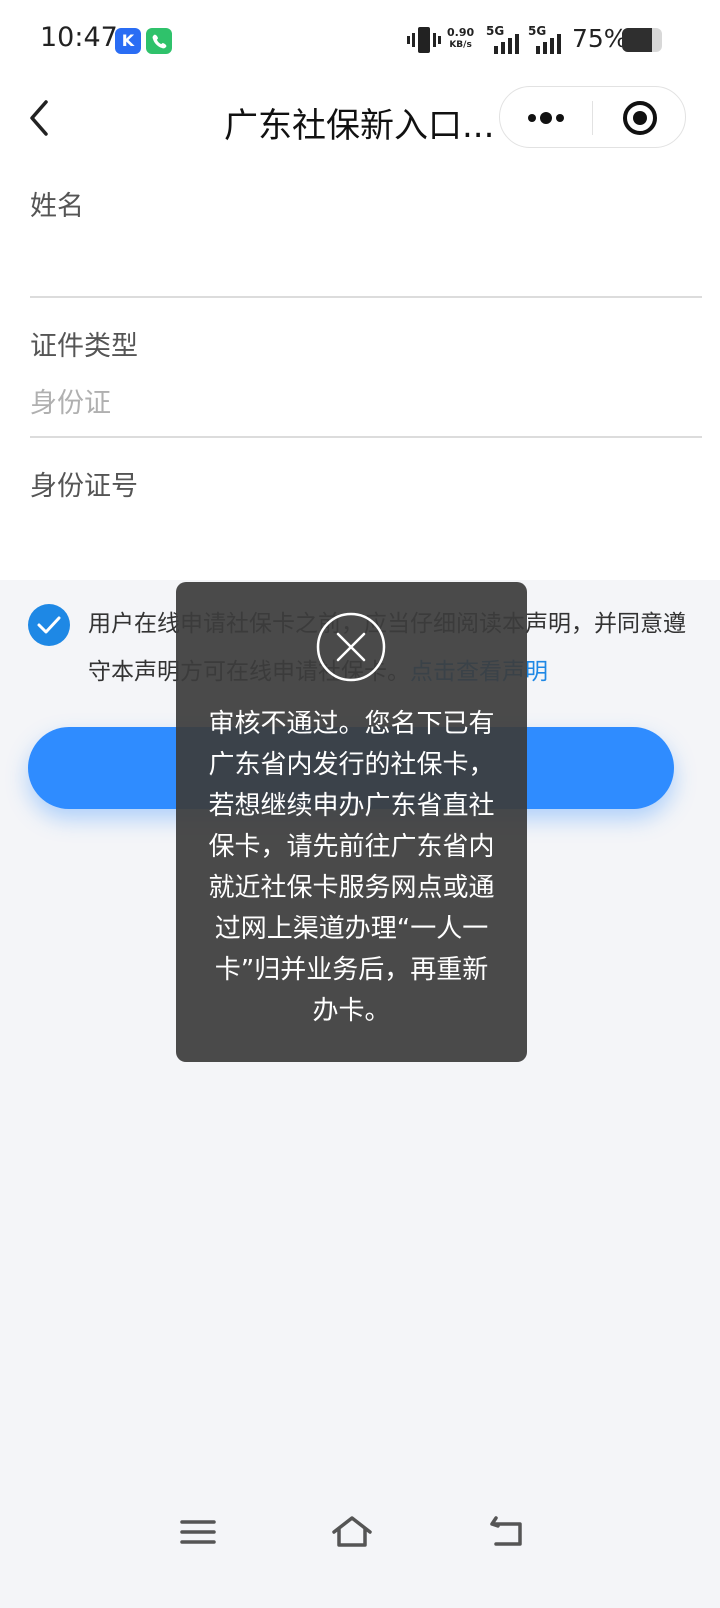 The width and height of the screenshot is (720, 1608). I want to click on close-circle-icon, so click(351, 647).